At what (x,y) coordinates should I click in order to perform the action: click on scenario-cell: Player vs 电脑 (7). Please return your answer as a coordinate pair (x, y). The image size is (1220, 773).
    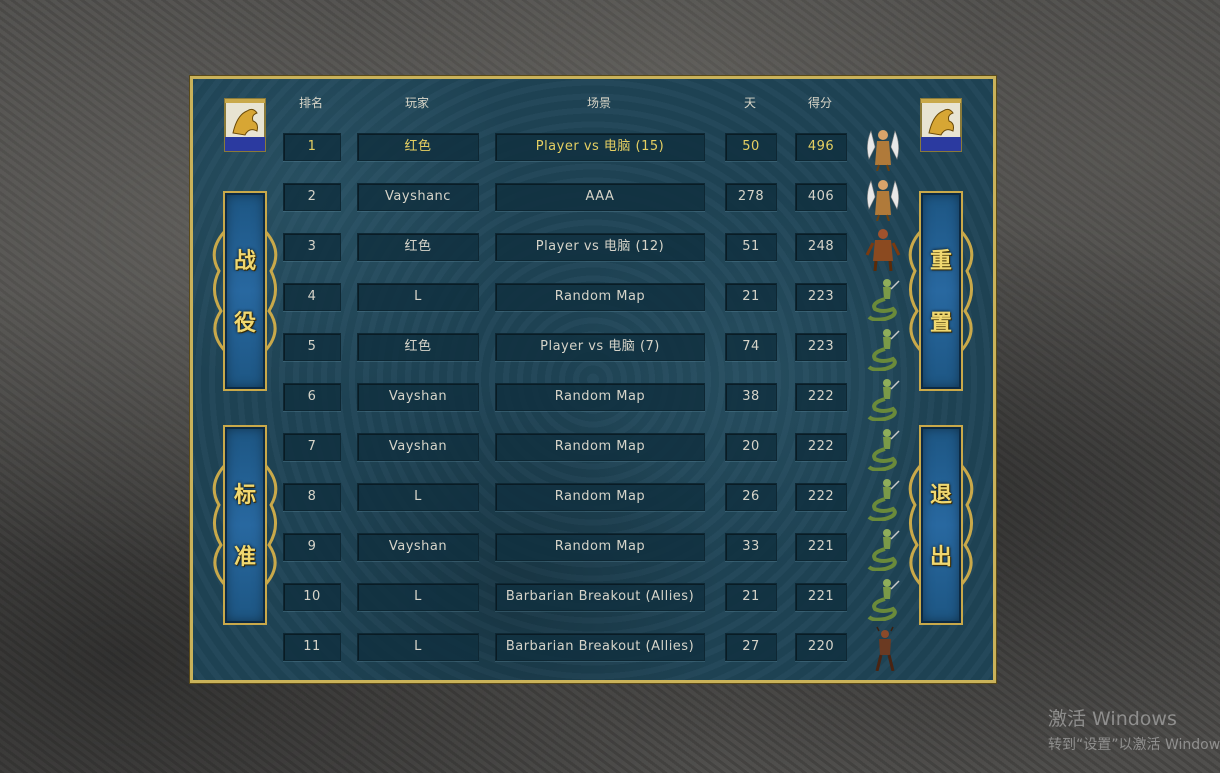
    Looking at the image, I should click on (600, 347).